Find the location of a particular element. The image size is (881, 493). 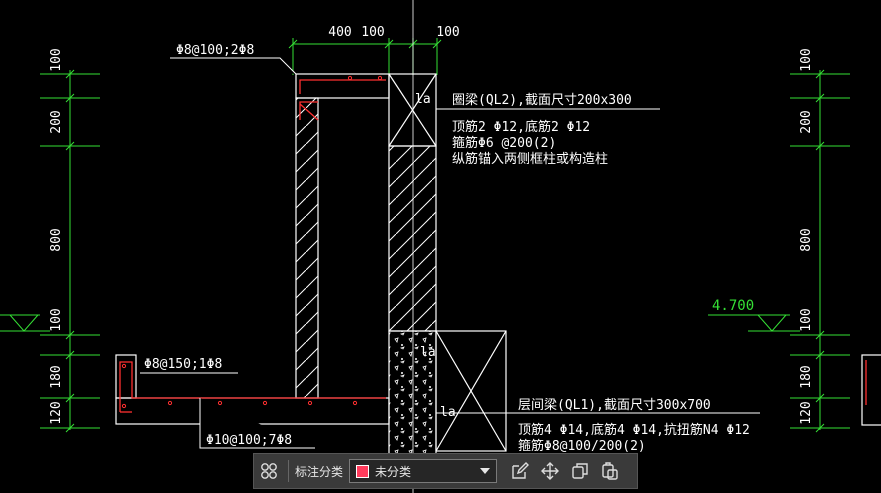

dim-100-a: 100 is located at coordinates (372, 32).